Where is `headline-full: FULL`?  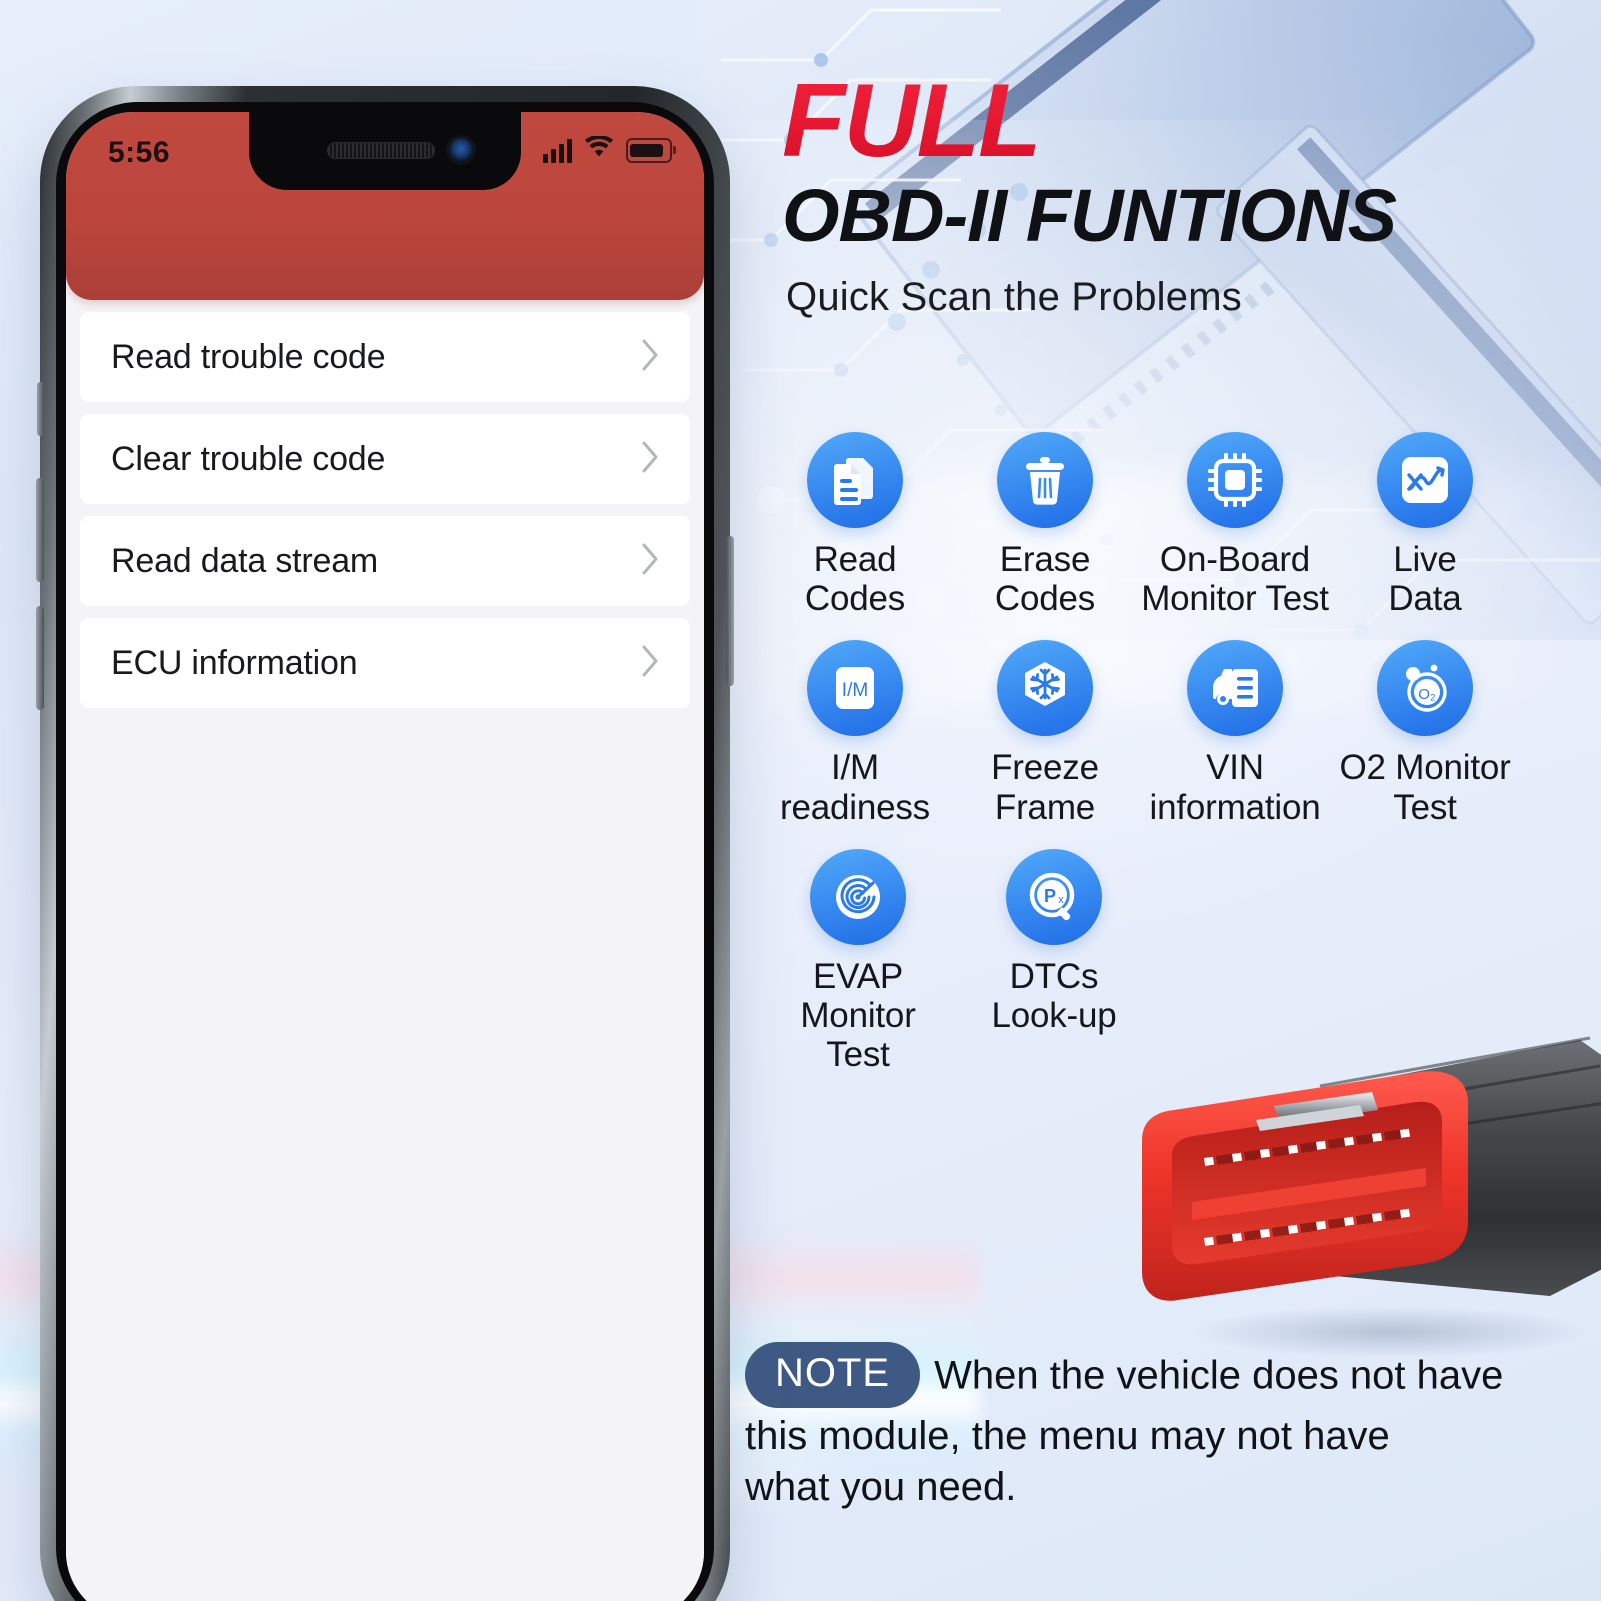
headline-full: FULL is located at coordinates (1191, 121).